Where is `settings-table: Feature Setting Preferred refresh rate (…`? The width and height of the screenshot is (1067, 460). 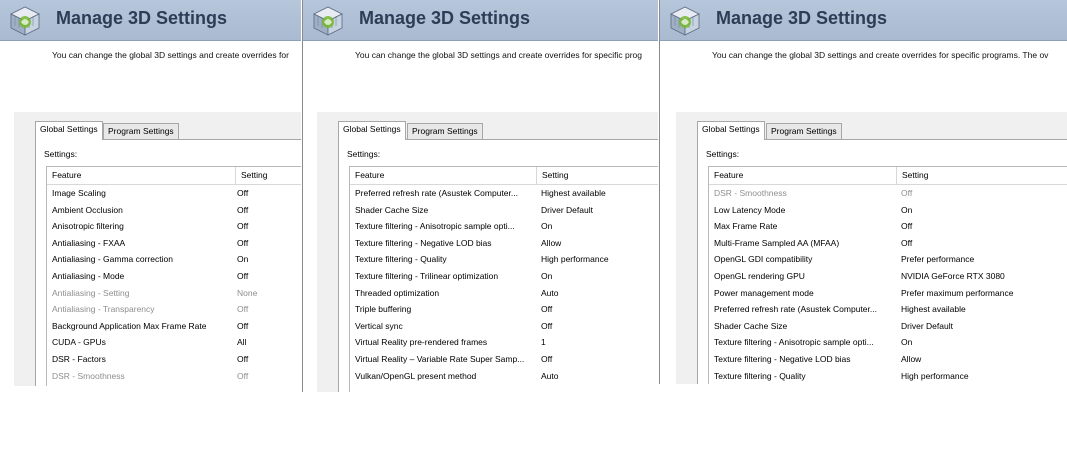 settings-table: Feature Setting Preferred refresh rate (… is located at coordinates (503, 279).